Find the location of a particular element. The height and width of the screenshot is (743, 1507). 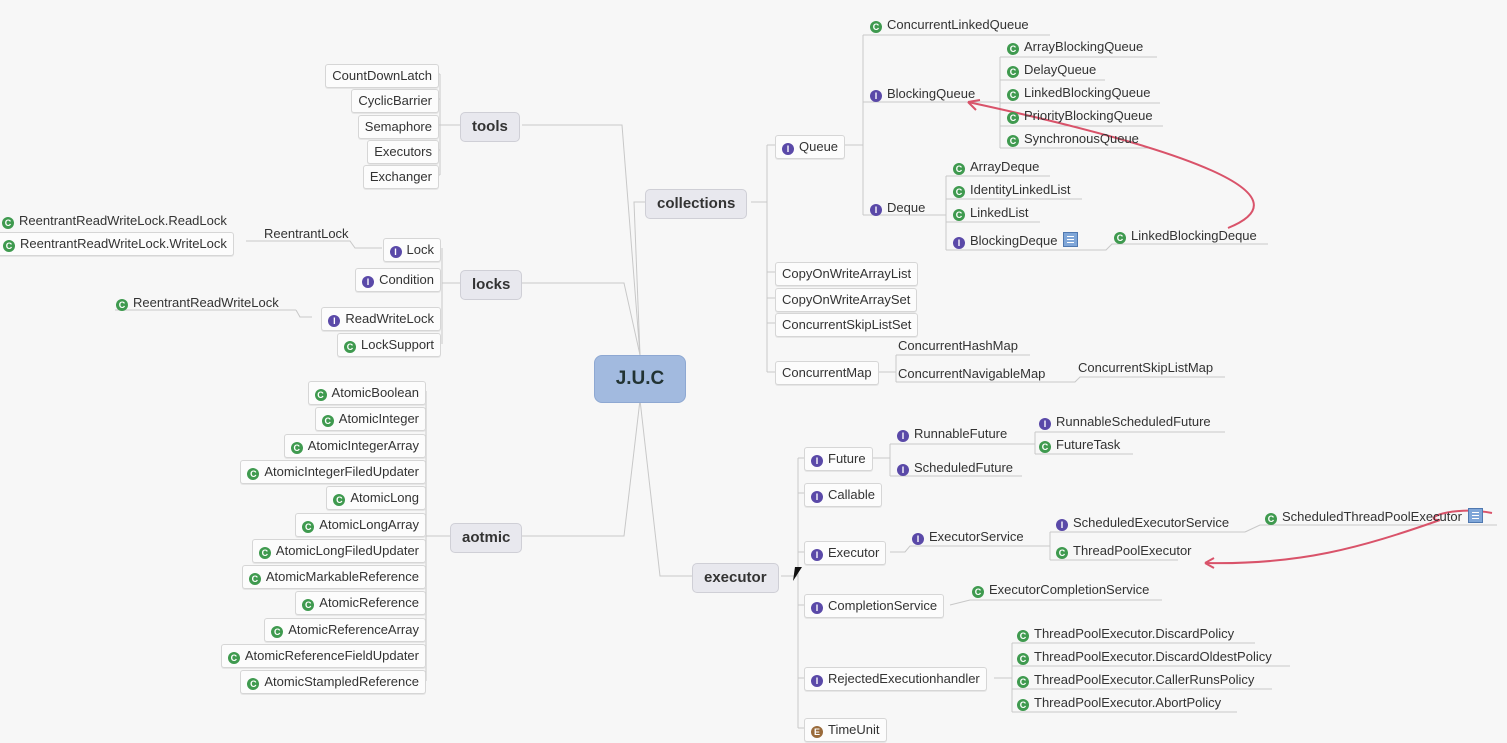

runnablefuture-node: I RunnableFuture is located at coordinates (952, 434).